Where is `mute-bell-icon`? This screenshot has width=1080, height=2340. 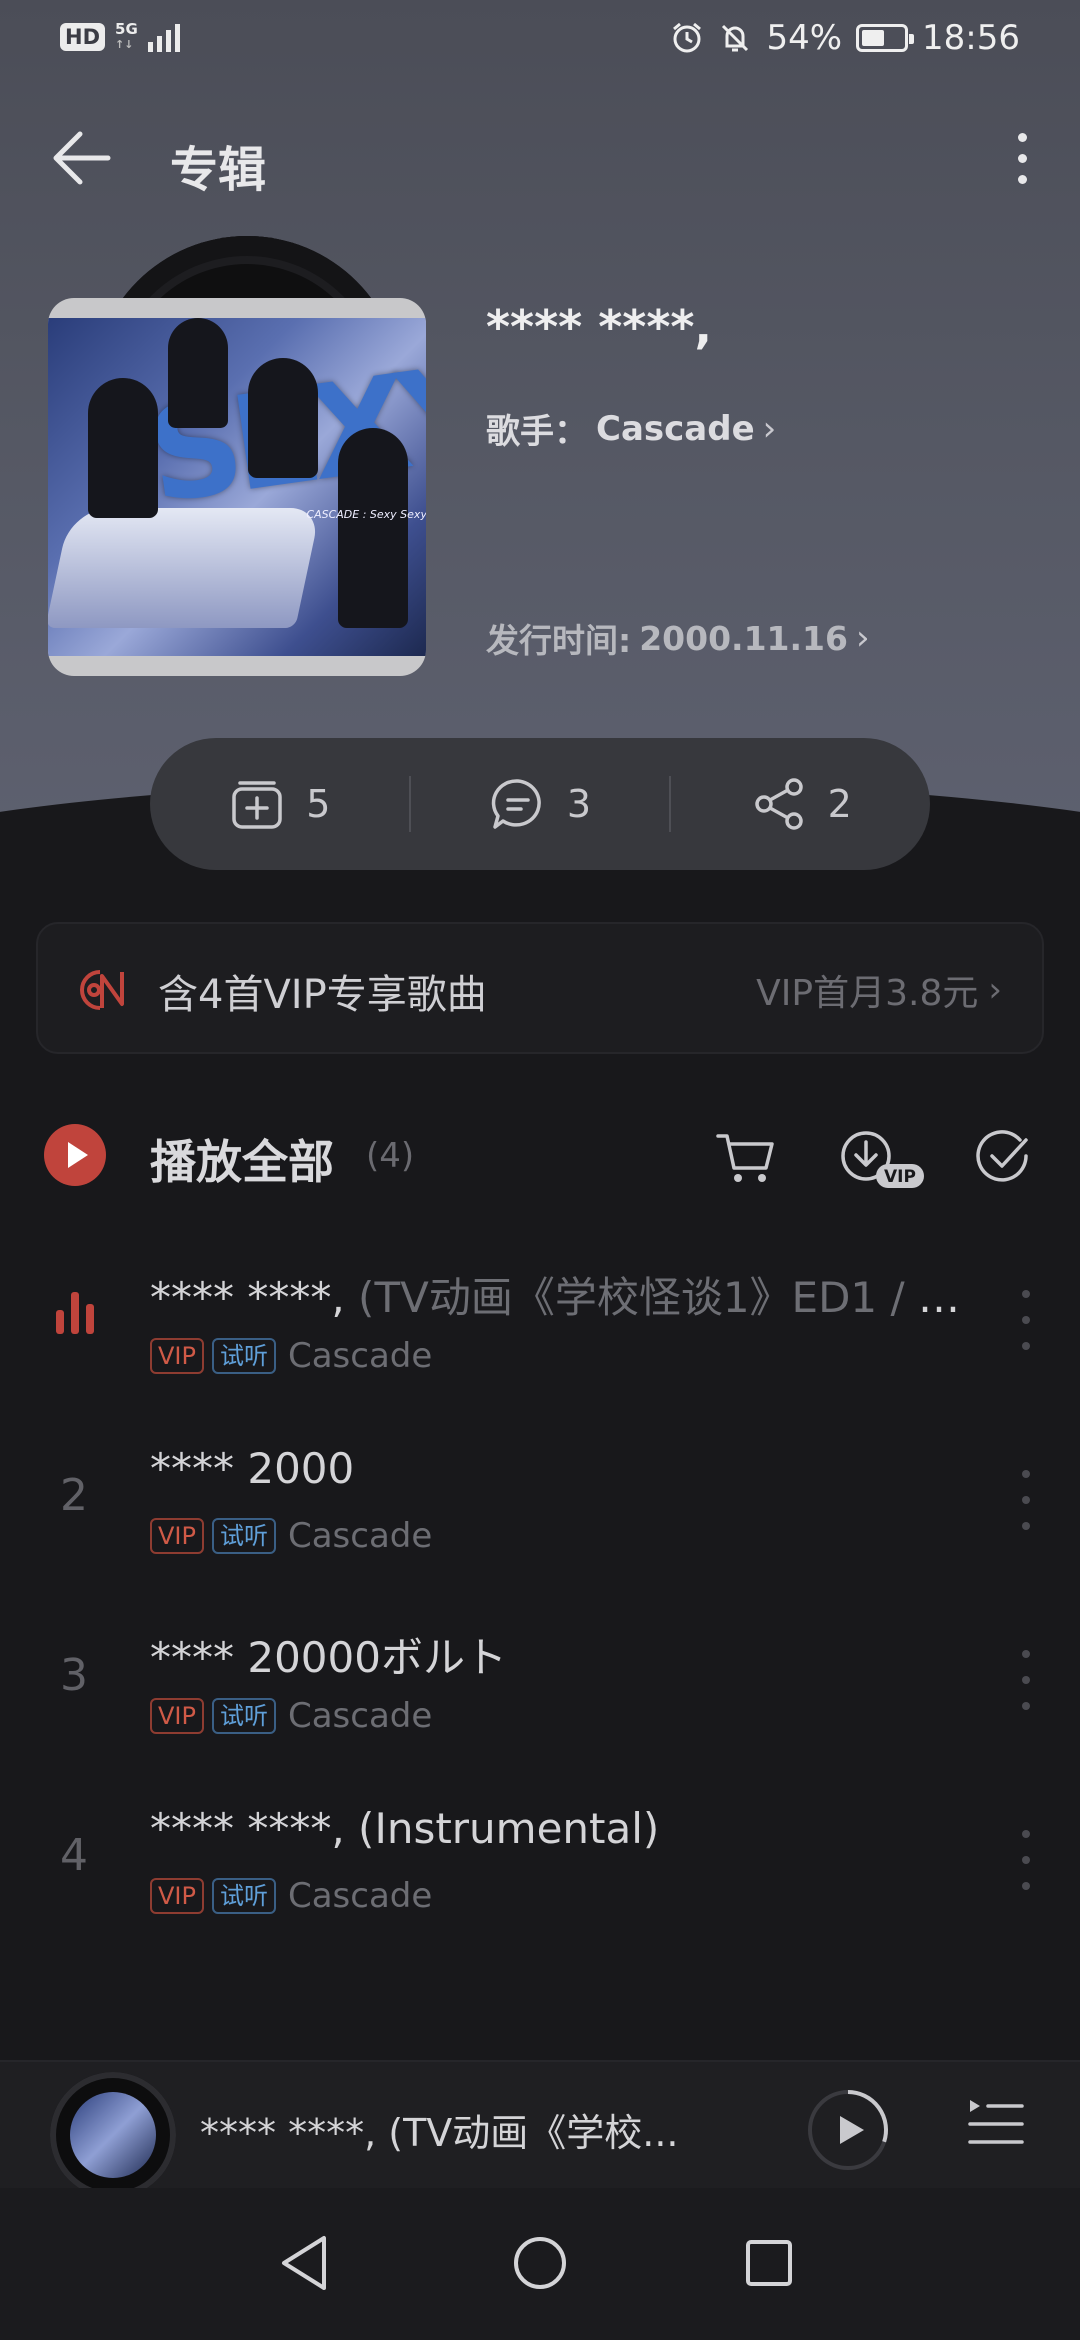
mute-bell-icon is located at coordinates (735, 38).